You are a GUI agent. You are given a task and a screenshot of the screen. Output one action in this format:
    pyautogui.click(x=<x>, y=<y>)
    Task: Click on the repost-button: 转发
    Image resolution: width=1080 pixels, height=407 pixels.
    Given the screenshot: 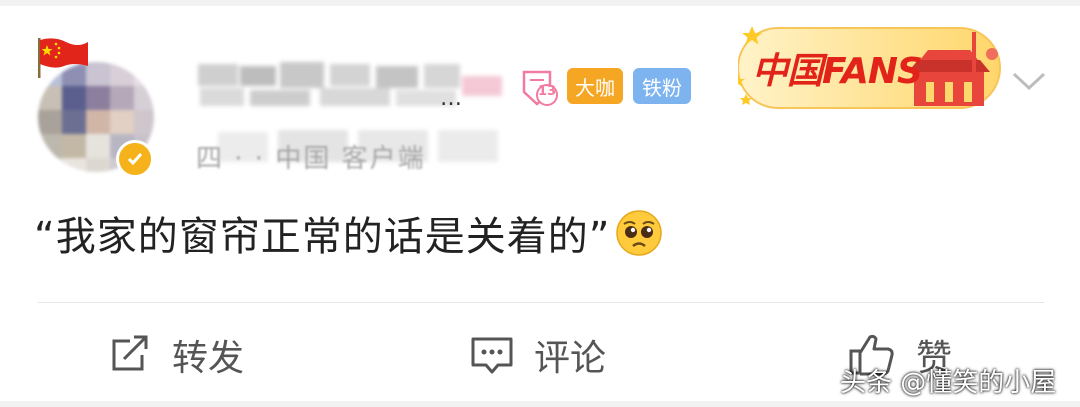 What is the action you would take?
    pyautogui.click(x=176, y=355)
    